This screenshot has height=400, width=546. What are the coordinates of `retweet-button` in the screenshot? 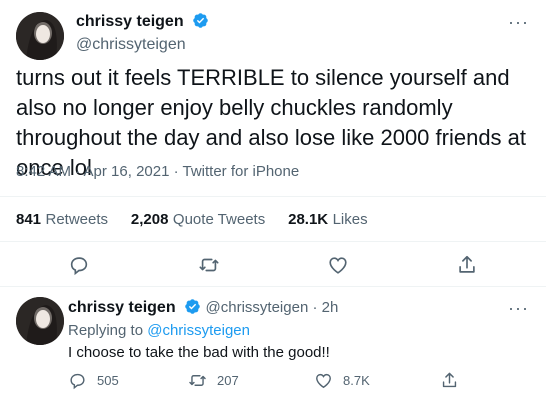 It's located at (209, 265).